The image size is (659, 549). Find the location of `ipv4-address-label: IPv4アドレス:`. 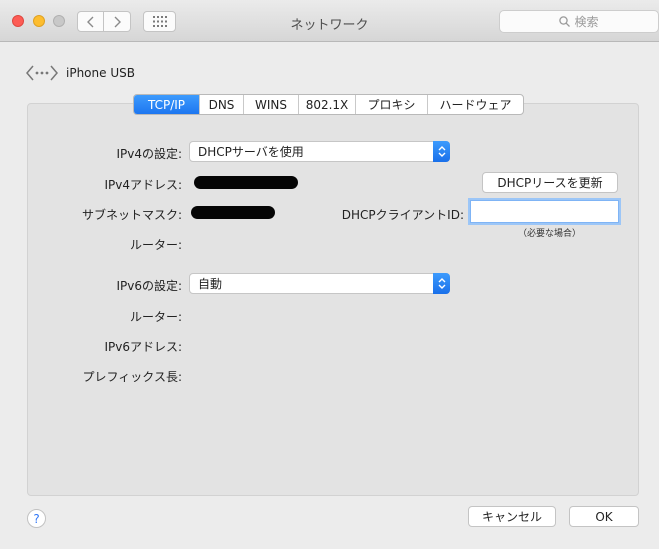

ipv4-address-label: IPv4アドレス: is located at coordinates (143, 185).